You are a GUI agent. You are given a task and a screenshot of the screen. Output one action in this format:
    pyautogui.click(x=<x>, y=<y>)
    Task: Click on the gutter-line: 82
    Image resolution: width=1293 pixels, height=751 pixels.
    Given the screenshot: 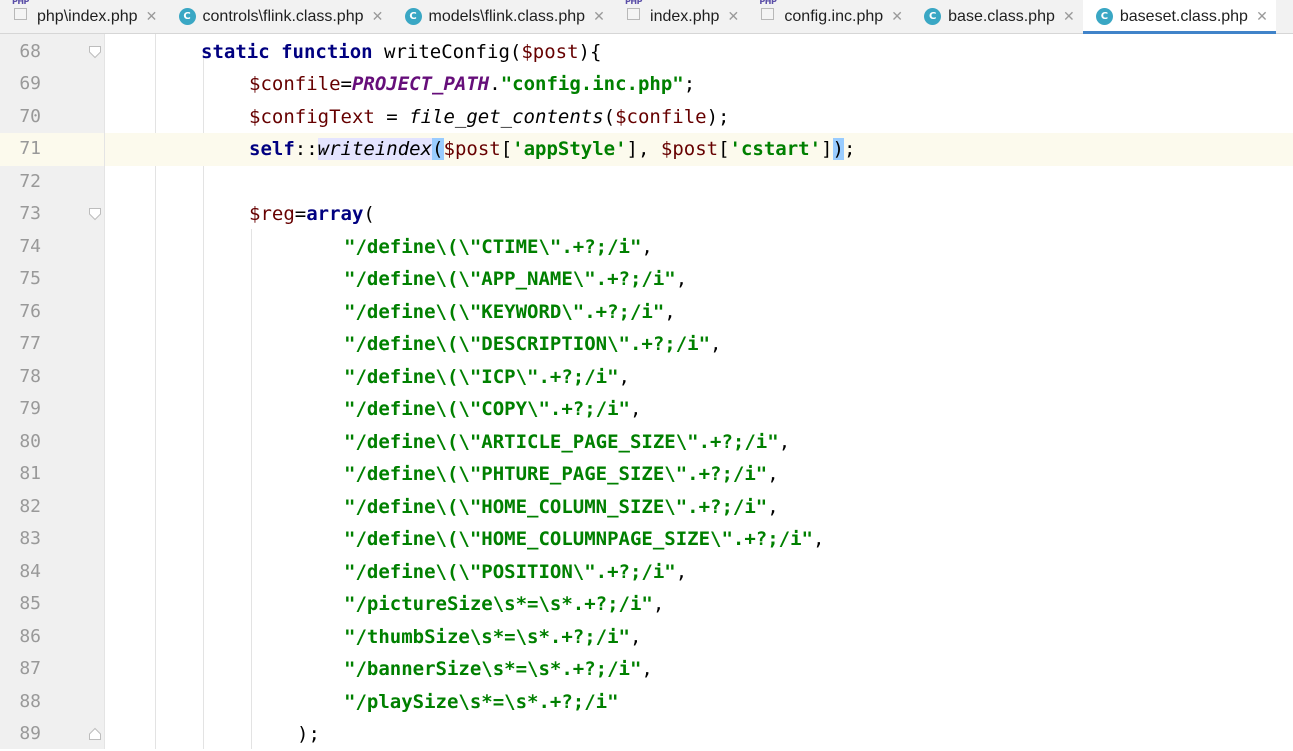 What is the action you would take?
    pyautogui.click(x=52, y=507)
    